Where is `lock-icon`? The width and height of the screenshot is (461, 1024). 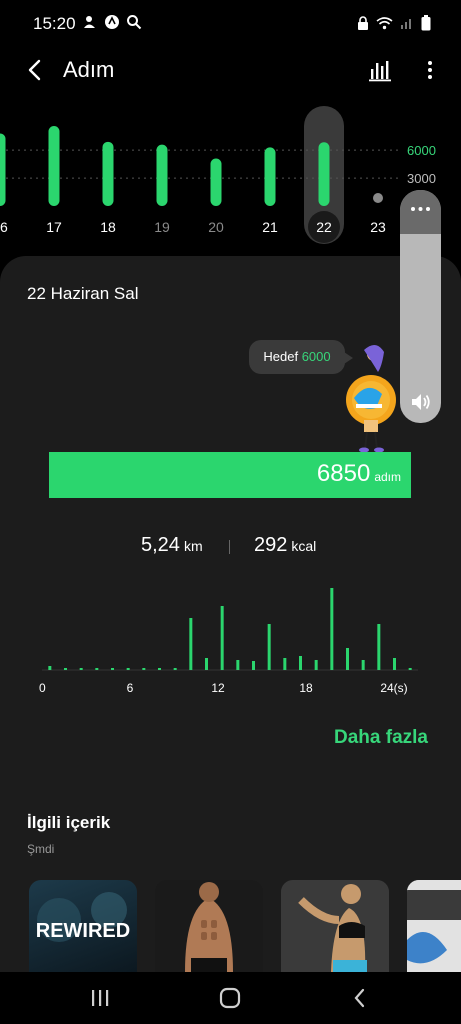
lock-icon is located at coordinates (363, 22).